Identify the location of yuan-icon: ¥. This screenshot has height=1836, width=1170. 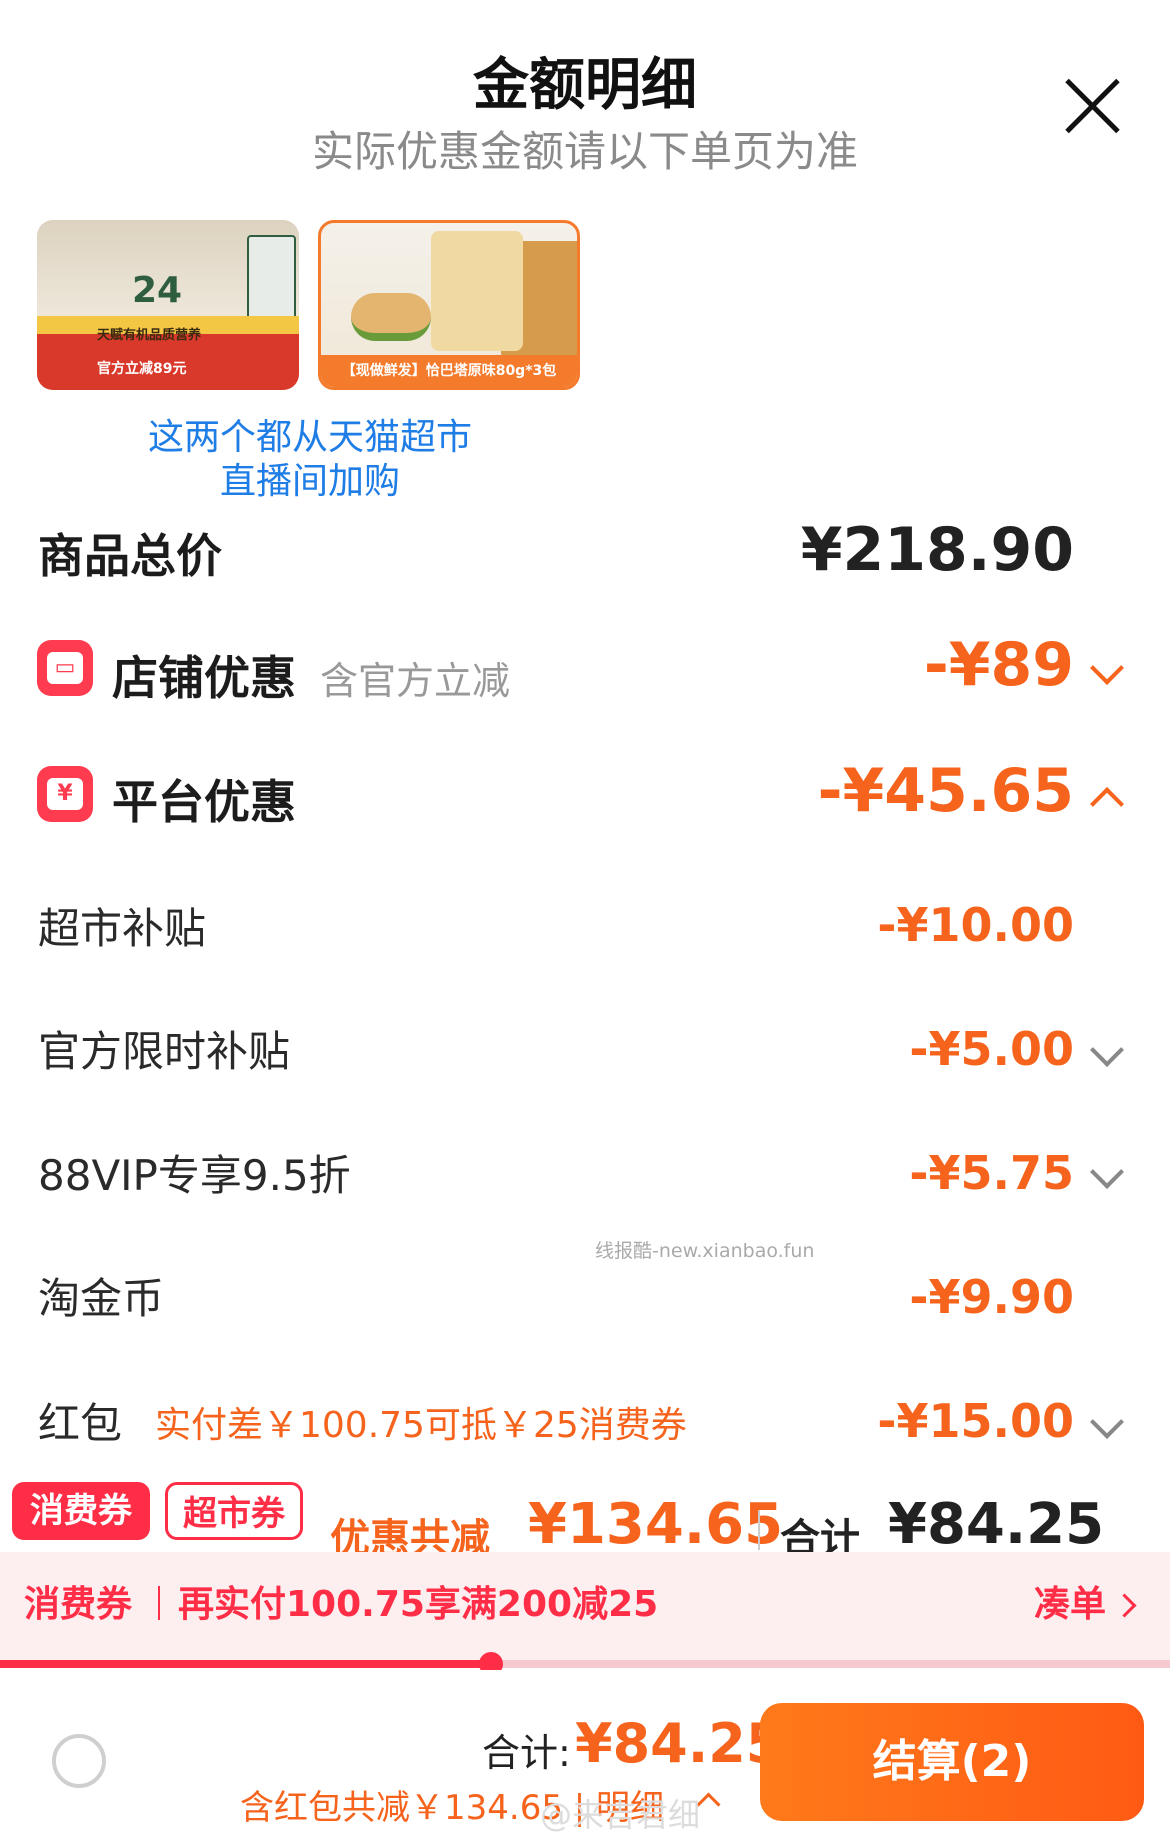
(65, 794).